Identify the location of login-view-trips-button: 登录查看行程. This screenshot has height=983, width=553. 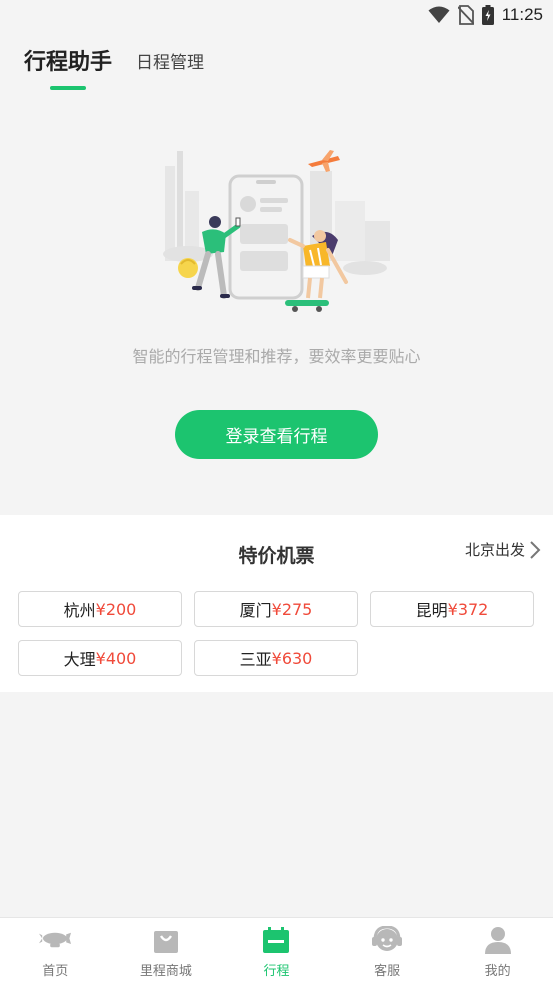
(276, 434).